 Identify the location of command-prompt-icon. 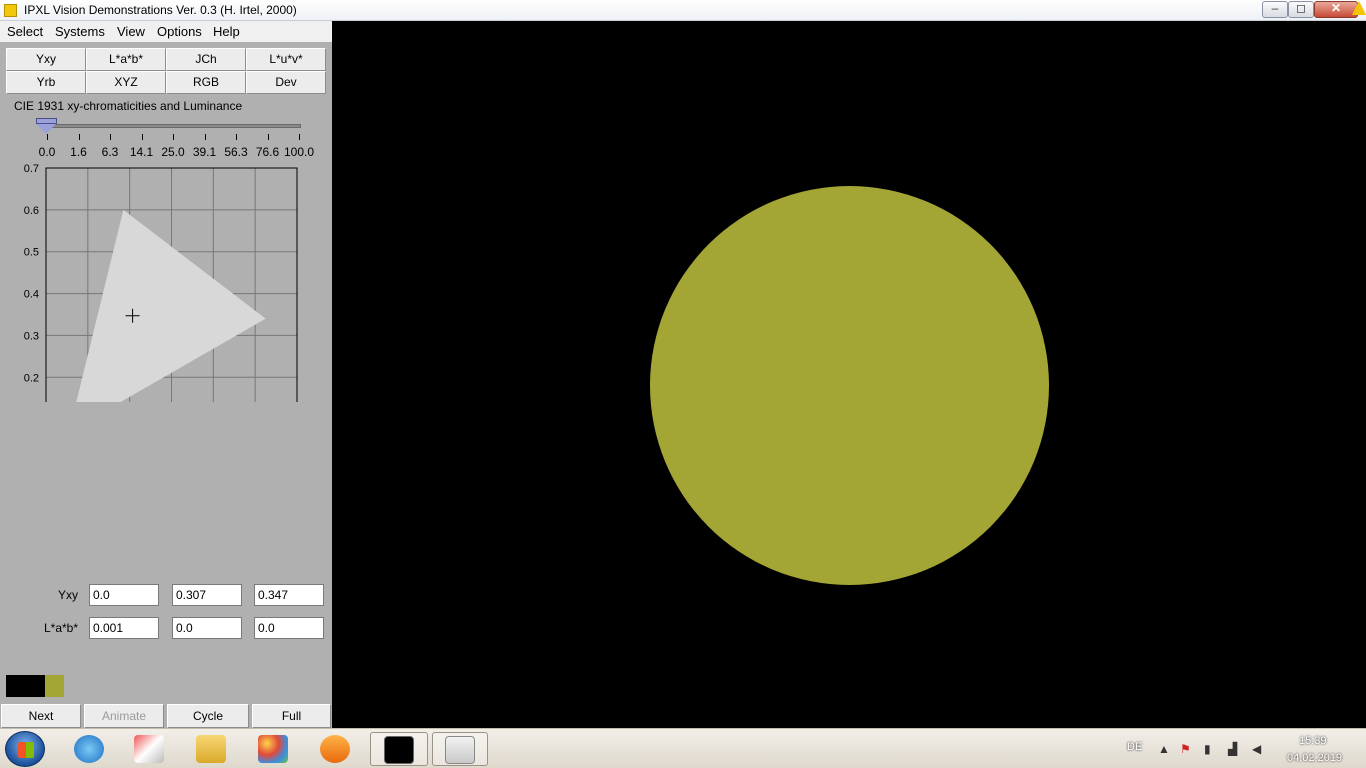
(399, 749).